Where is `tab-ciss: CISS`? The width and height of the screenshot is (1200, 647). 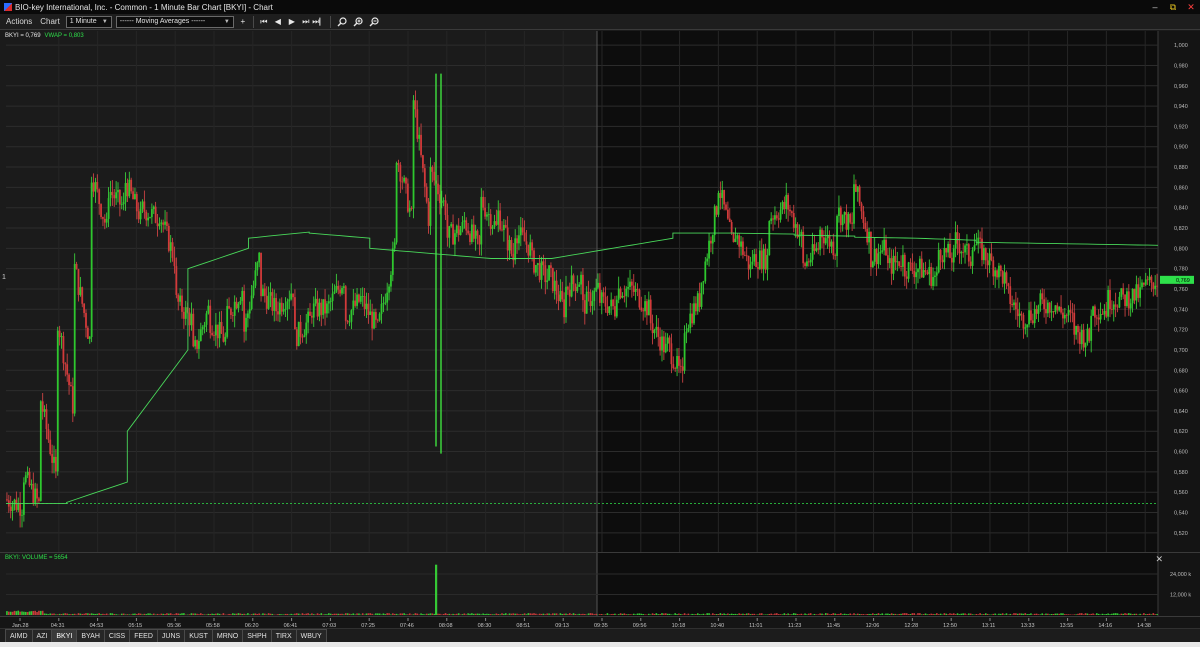
tab-ciss: CISS is located at coordinates (117, 635).